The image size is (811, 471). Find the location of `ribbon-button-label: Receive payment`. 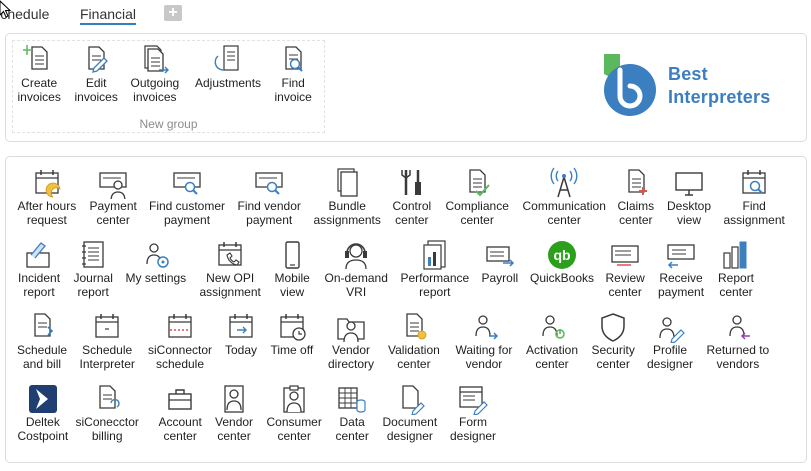

ribbon-button-label: Receive payment is located at coordinates (681, 285).